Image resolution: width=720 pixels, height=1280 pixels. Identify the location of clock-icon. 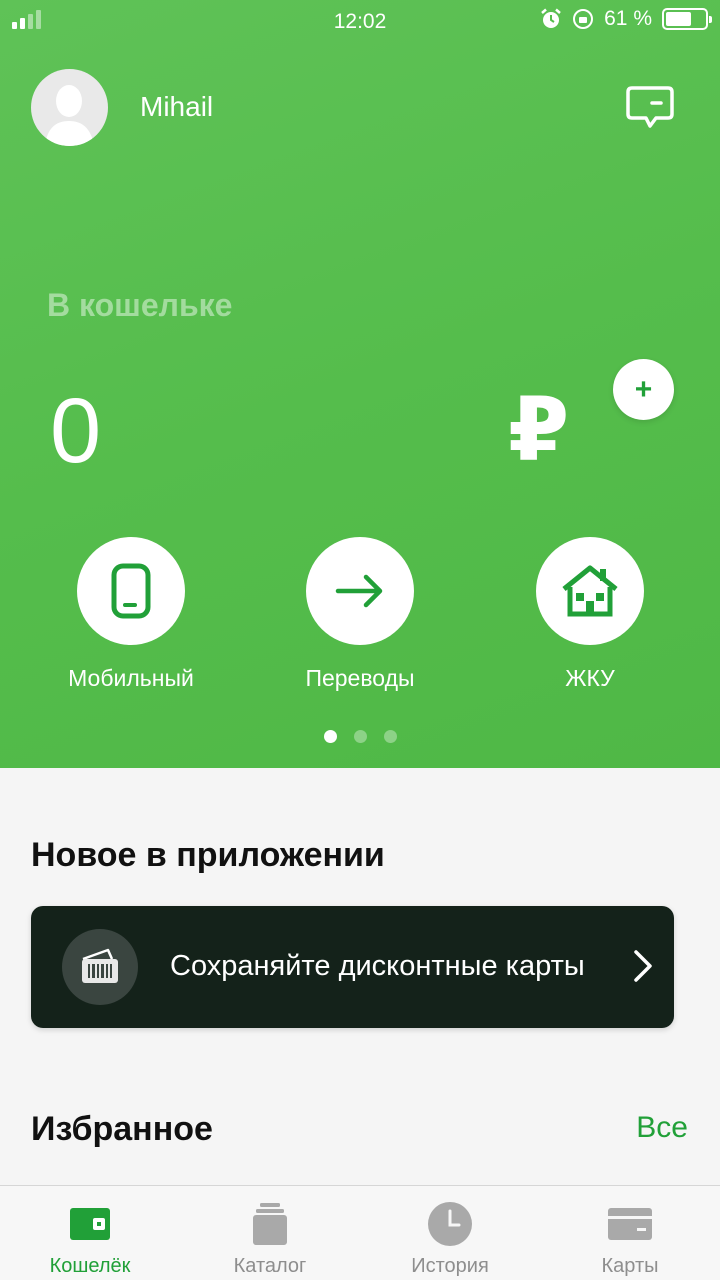
(450, 1224).